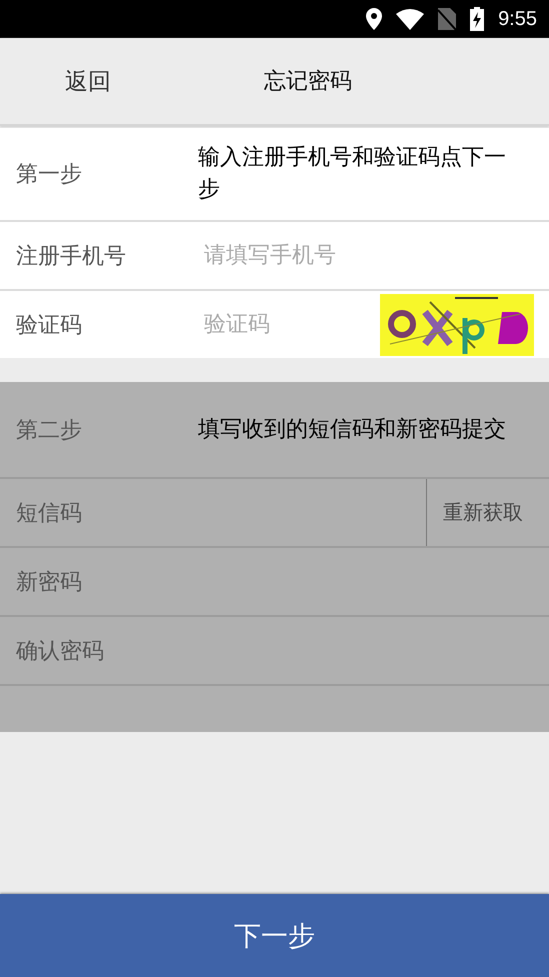 Image resolution: width=549 pixels, height=977 pixels. What do you see at coordinates (60, 652) in the screenshot?
I see `field-label: 确认密码` at bounding box center [60, 652].